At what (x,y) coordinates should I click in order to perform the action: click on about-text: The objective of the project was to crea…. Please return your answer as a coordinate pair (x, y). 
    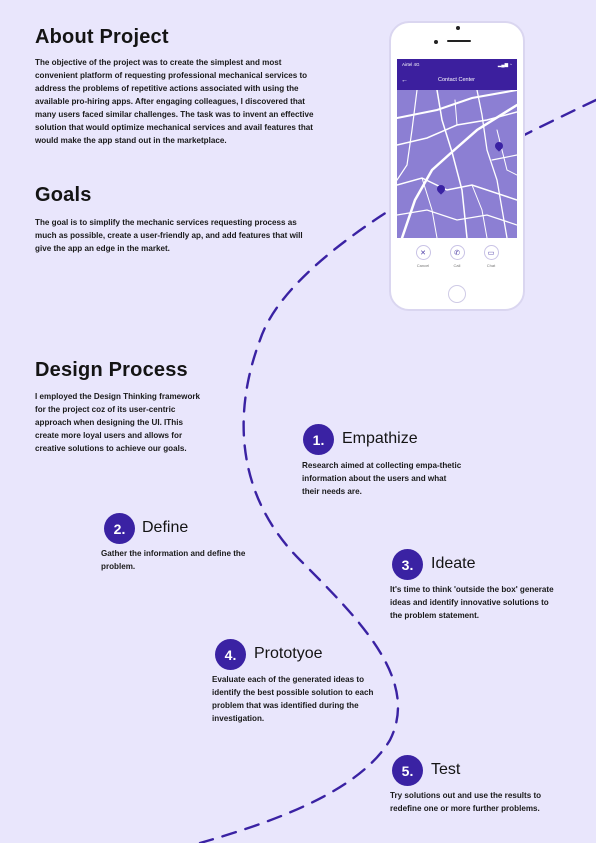
    Looking at the image, I should click on (174, 101).